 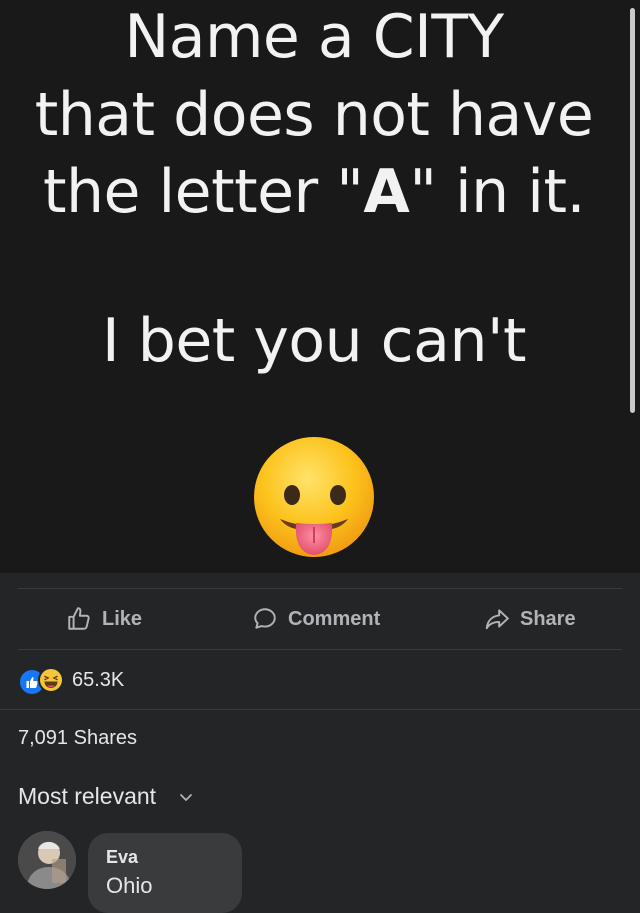 I want to click on comment-icon, so click(x=265, y=618).